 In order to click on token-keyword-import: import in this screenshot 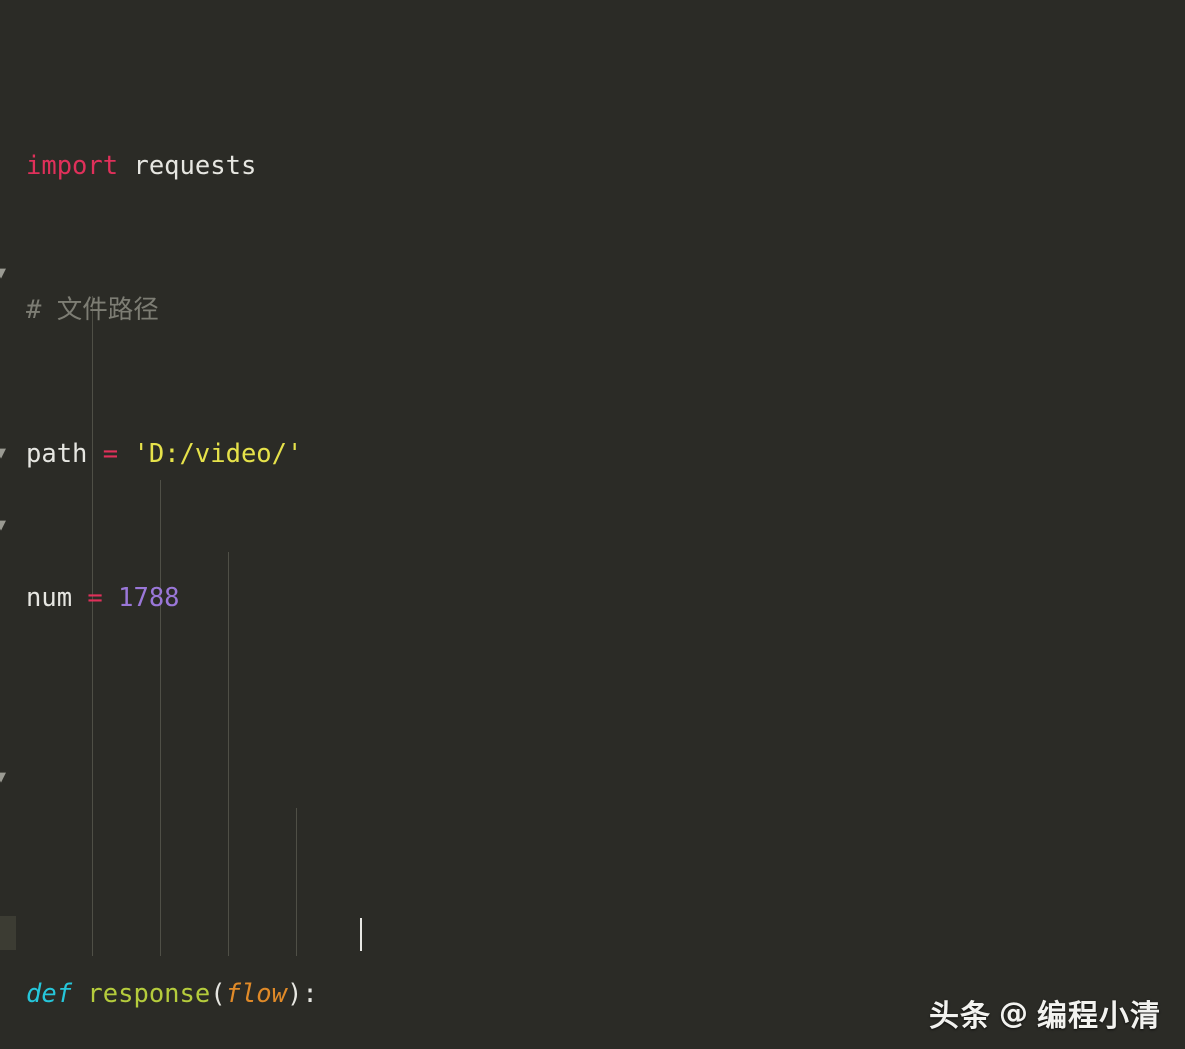, I will do `click(72, 166)`.